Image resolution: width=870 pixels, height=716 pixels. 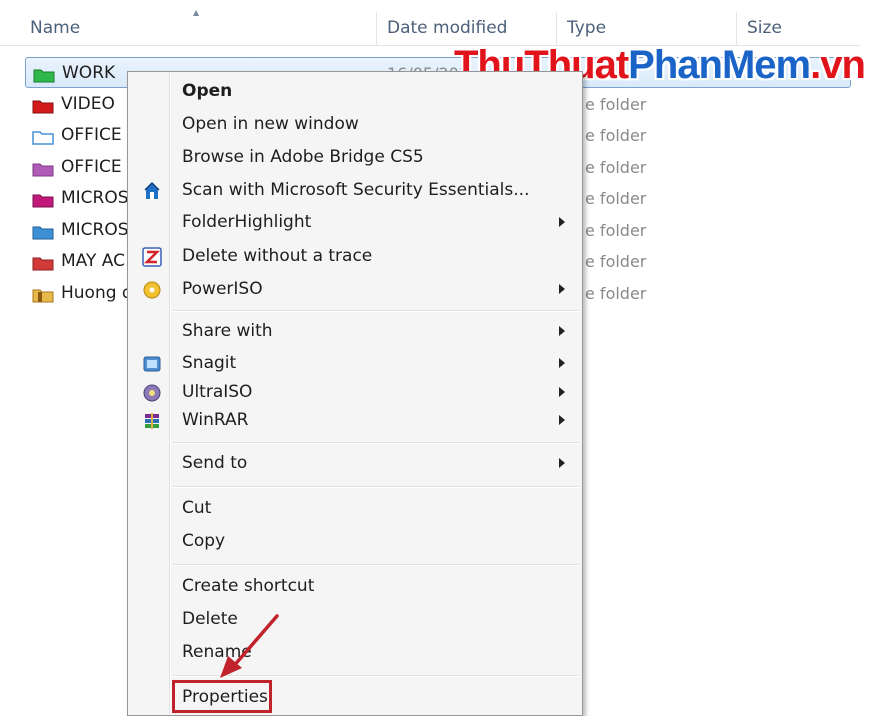 I want to click on menu-item-copy: Copy, so click(x=355, y=541).